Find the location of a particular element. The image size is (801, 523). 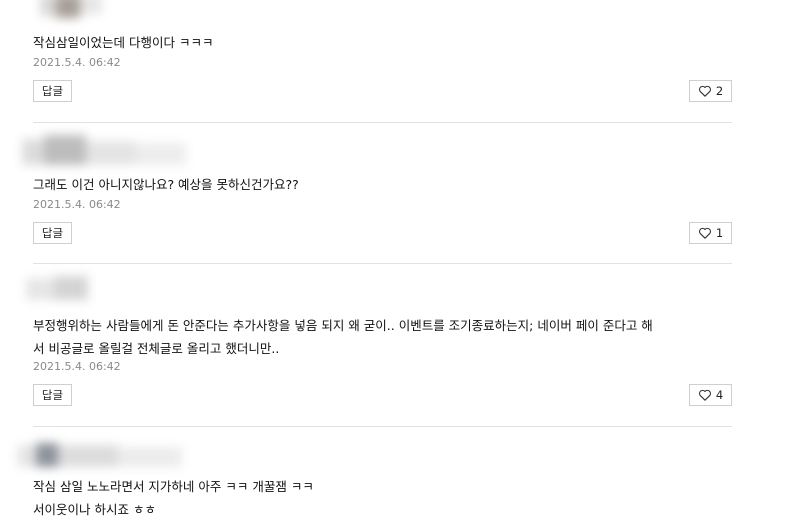

comment-text-line-1: 작심 삼일 노노라면서 지가하네 아주 ㅋㅋ 개꿀잼 ㅋㅋ is located at coordinates (173, 486).